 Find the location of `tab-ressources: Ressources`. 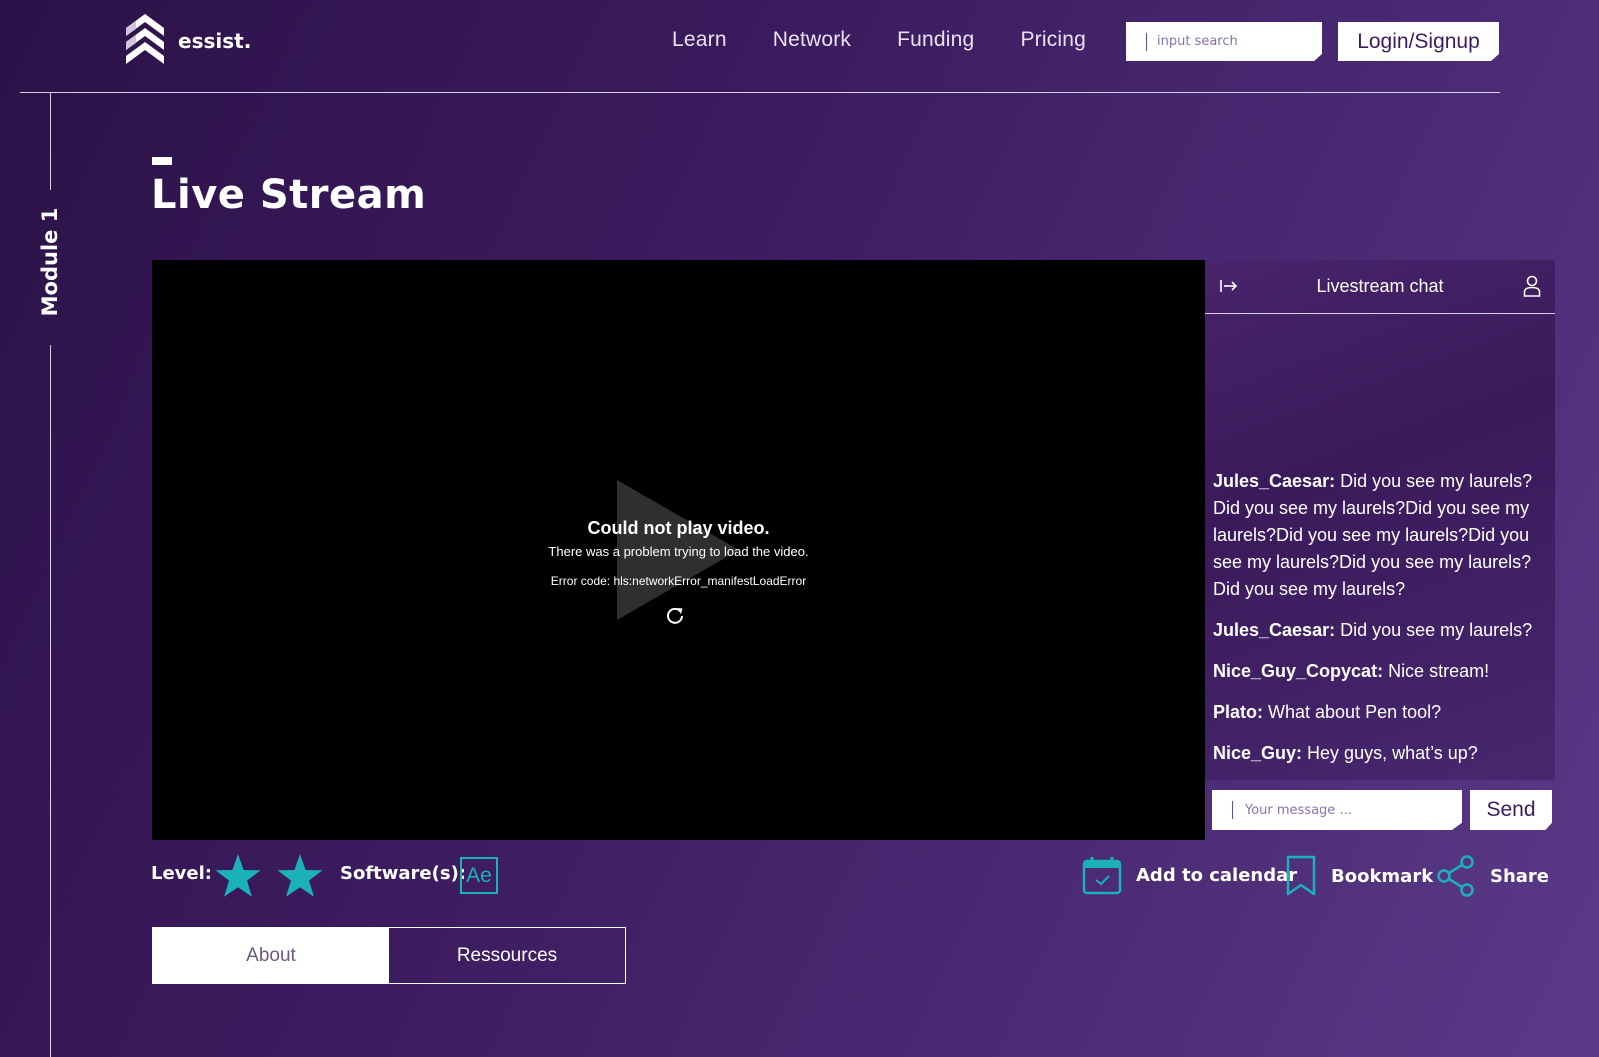

tab-ressources: Ressources is located at coordinates (507, 955).